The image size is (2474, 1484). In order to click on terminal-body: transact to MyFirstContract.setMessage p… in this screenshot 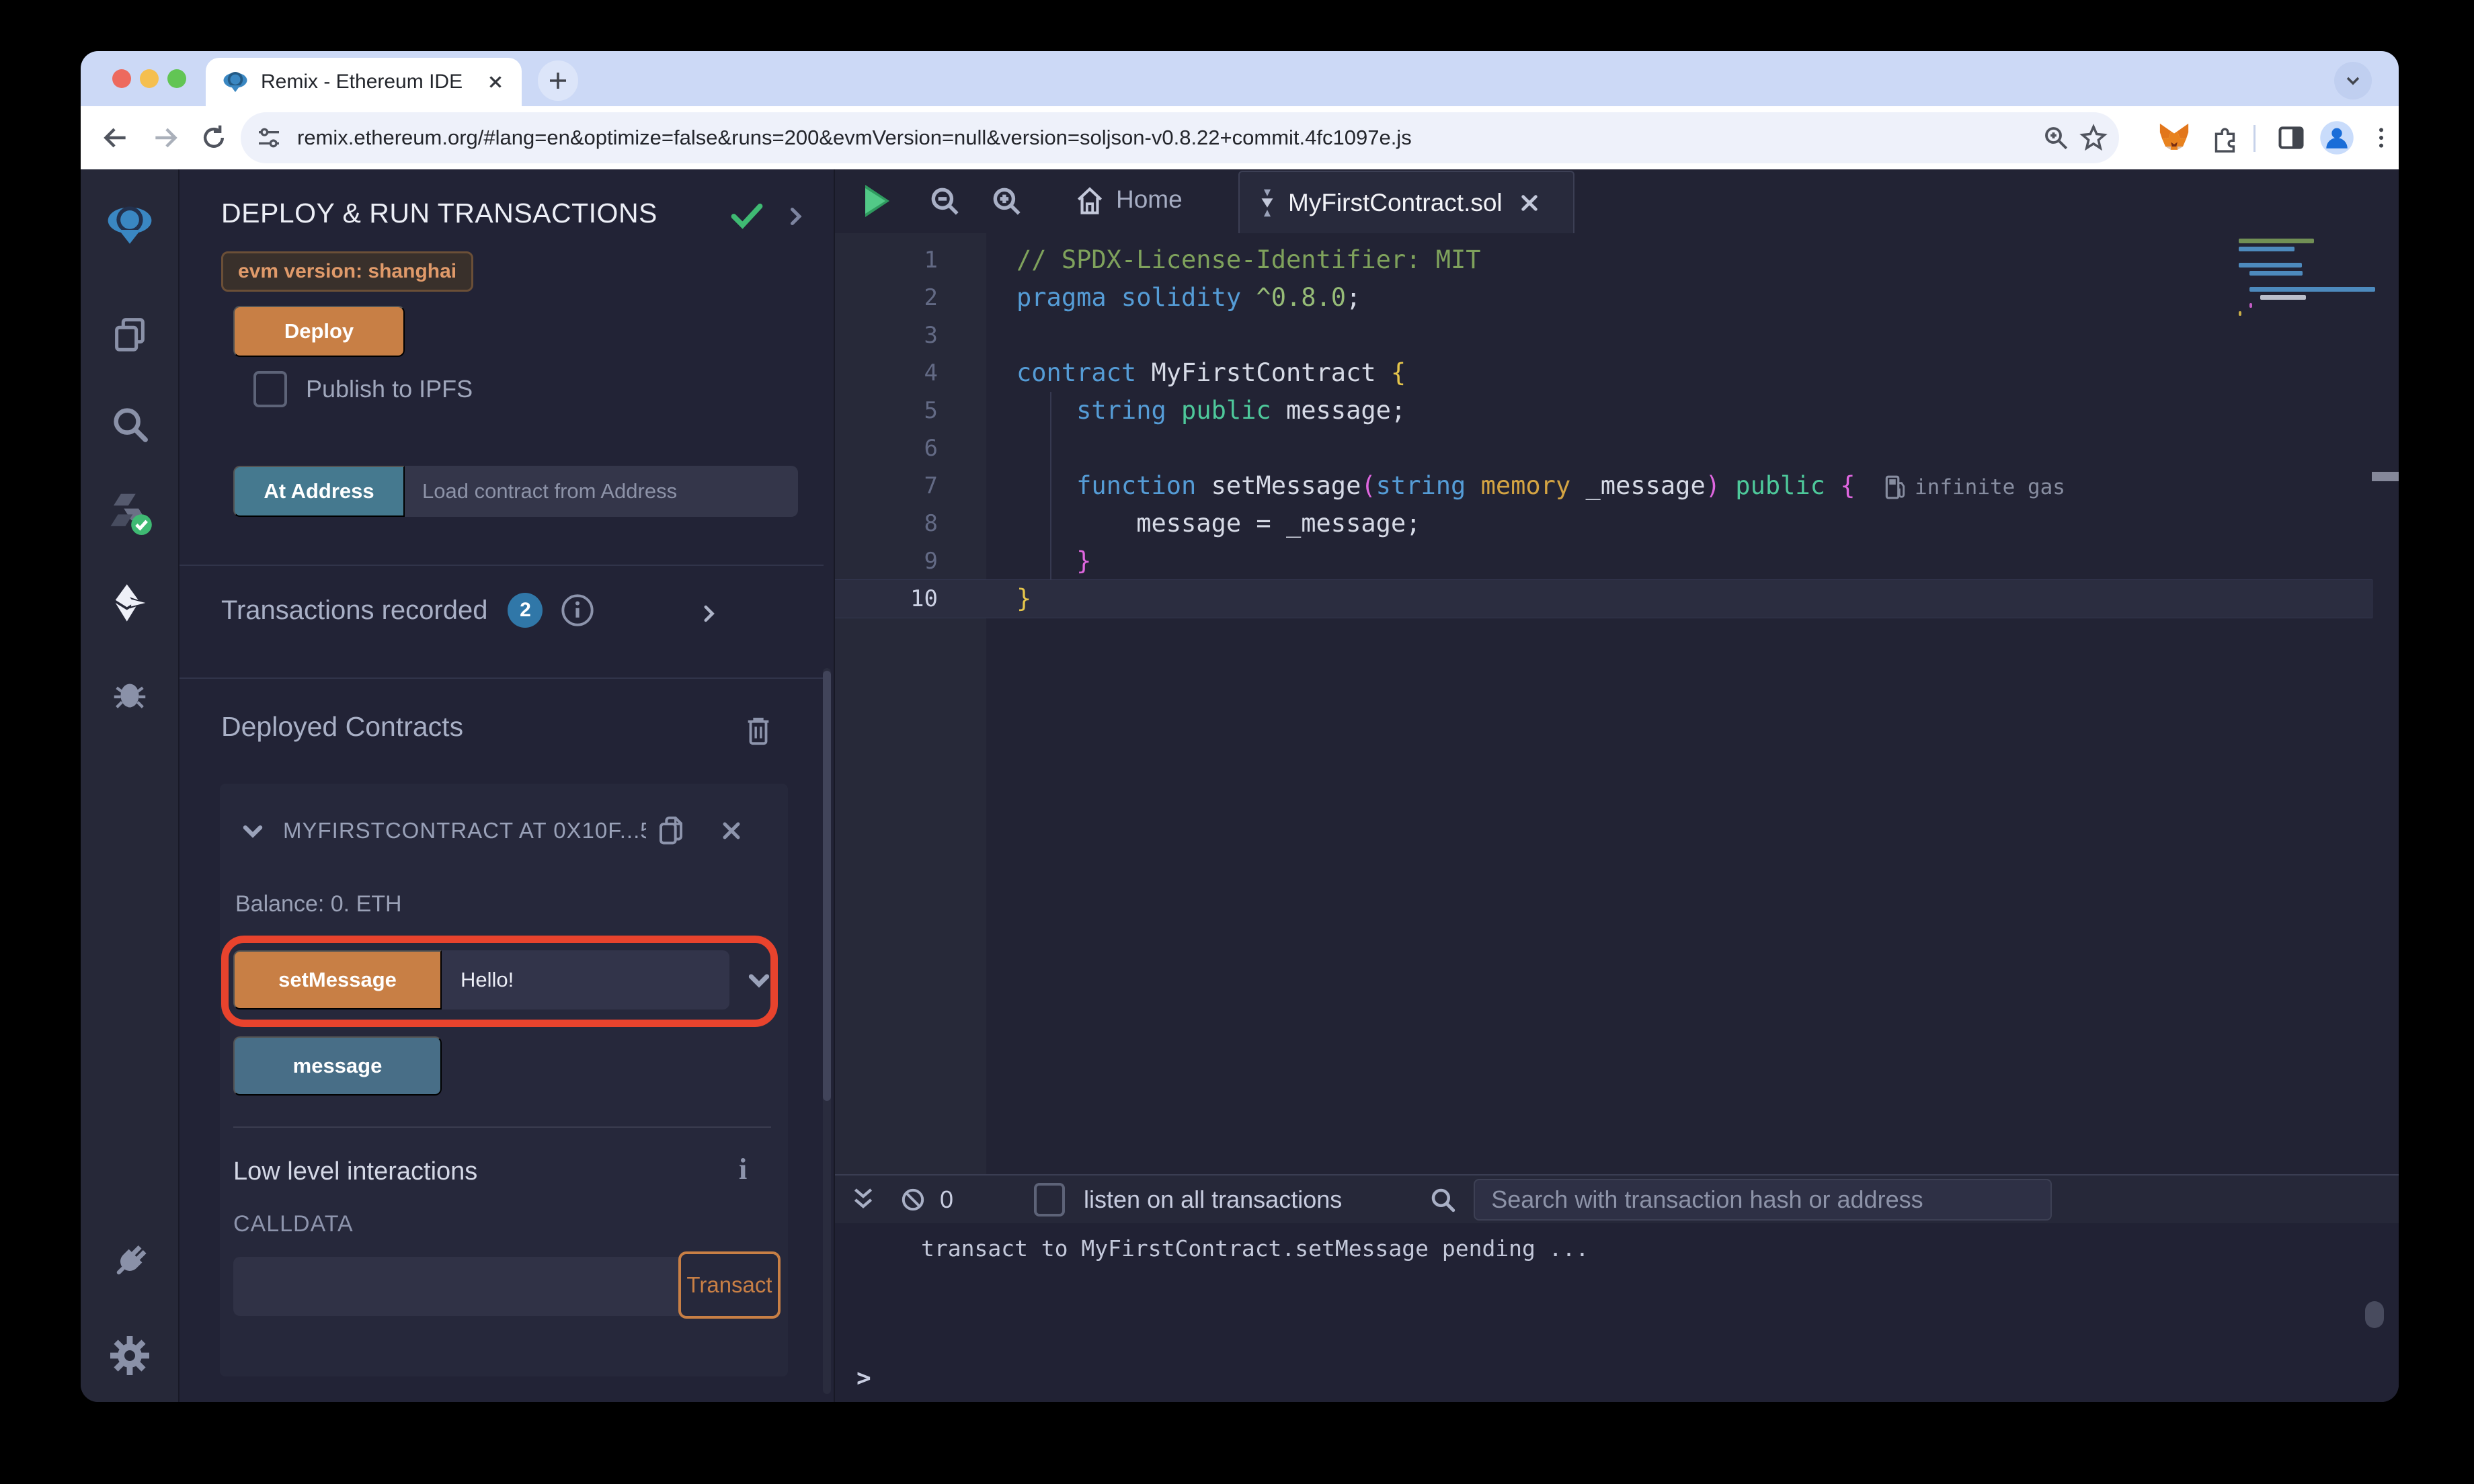, I will do `click(1617, 1312)`.